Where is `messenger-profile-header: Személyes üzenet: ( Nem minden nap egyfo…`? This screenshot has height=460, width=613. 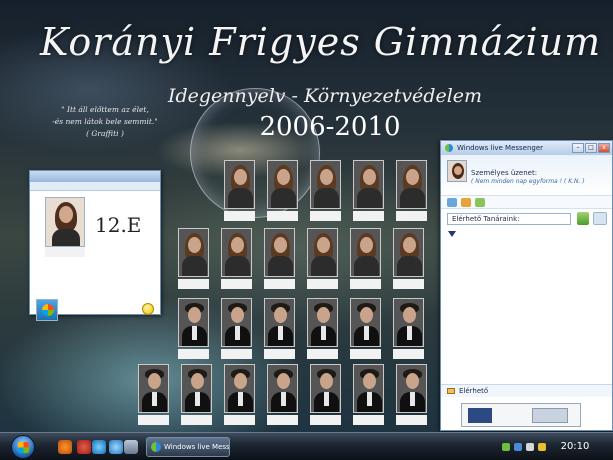
messenger-profile-header: Személyes üzenet: ( Nem minden nap egyfo… is located at coordinates (526, 175).